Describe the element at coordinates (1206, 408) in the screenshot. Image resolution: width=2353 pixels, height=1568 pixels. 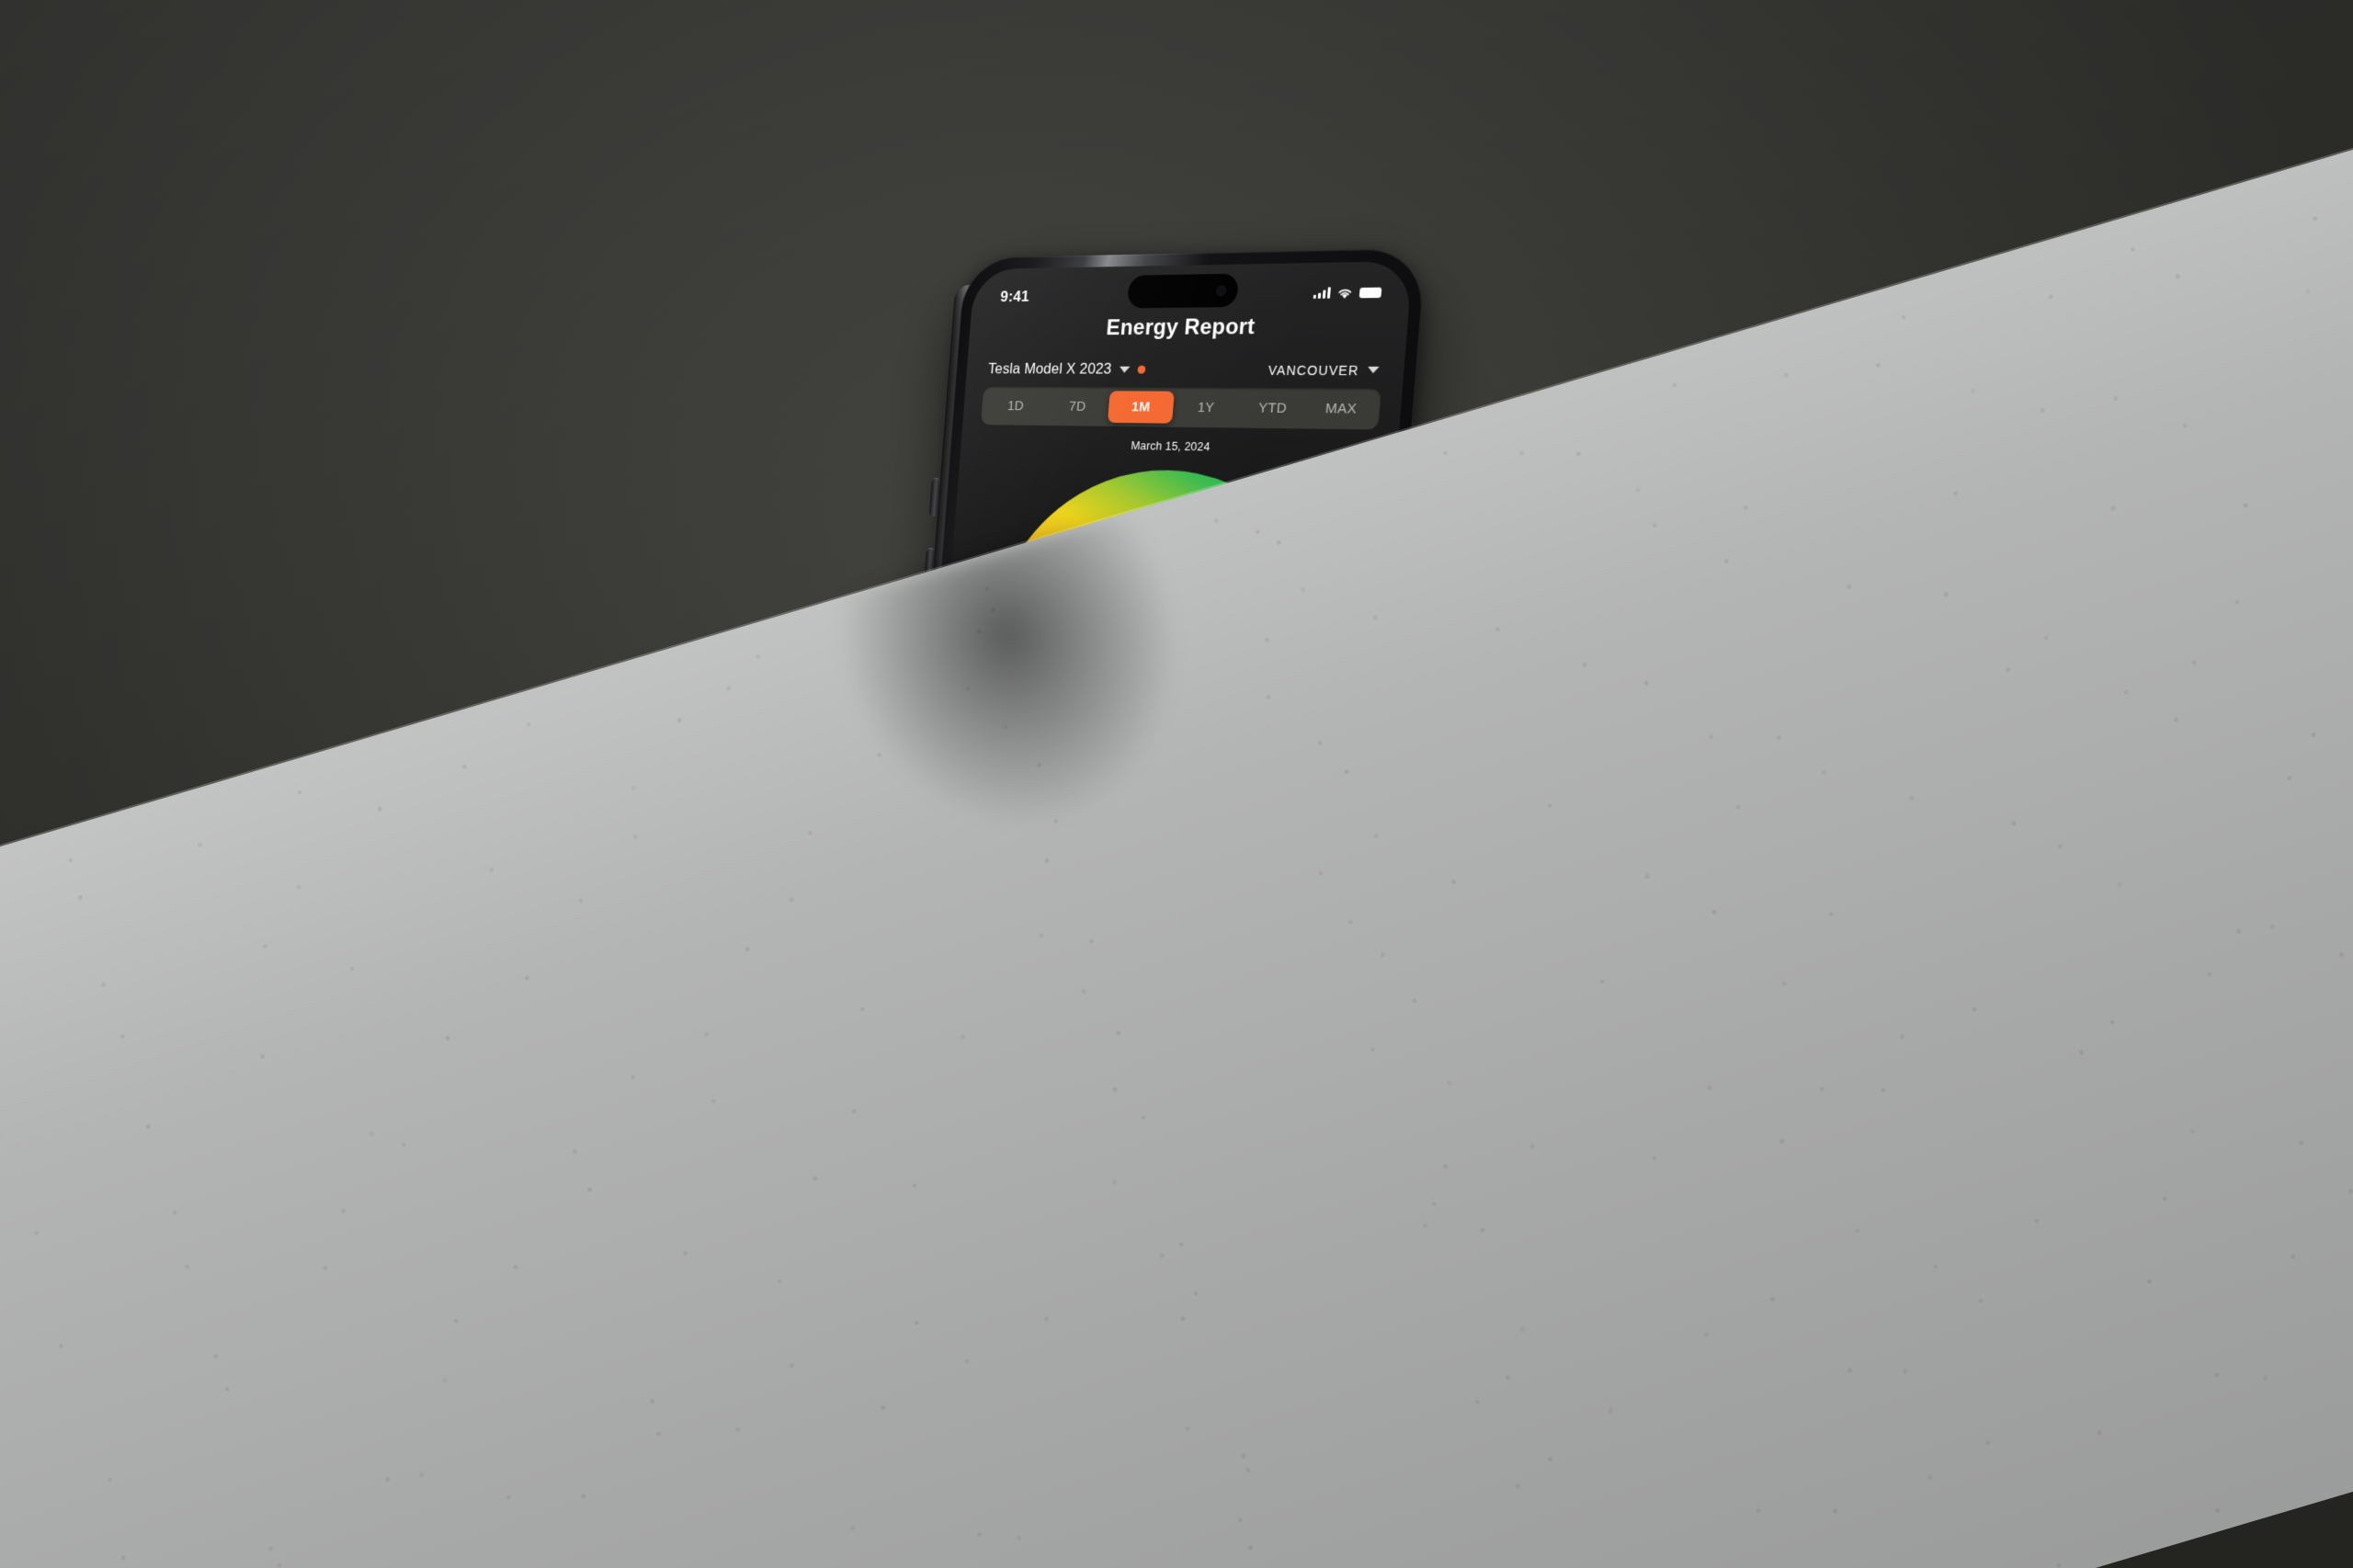
I see `range-option-1y: 1Y` at that location.